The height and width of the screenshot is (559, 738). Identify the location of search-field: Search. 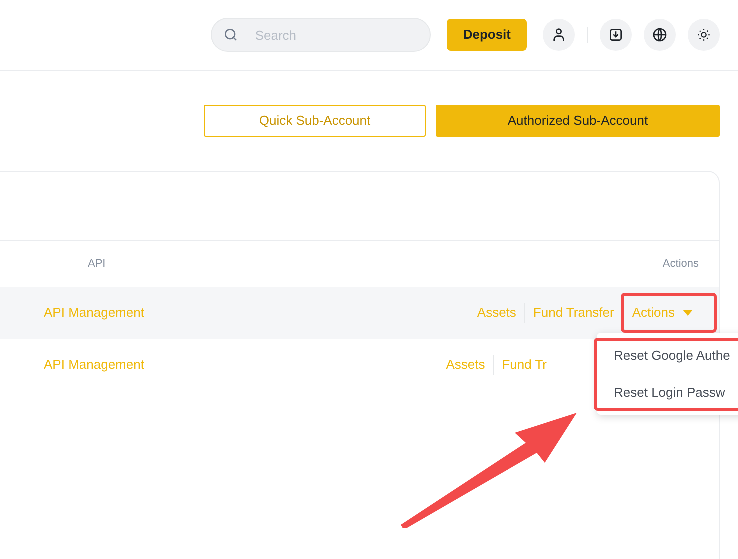
(321, 35).